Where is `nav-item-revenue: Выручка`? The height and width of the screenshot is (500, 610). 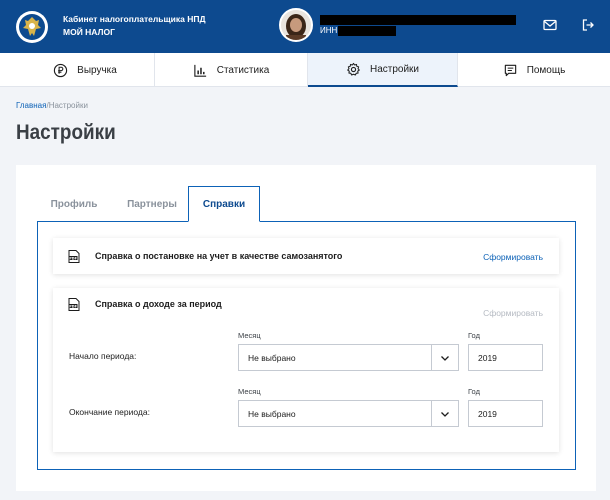
nav-item-revenue: Выручка is located at coordinates (85, 70).